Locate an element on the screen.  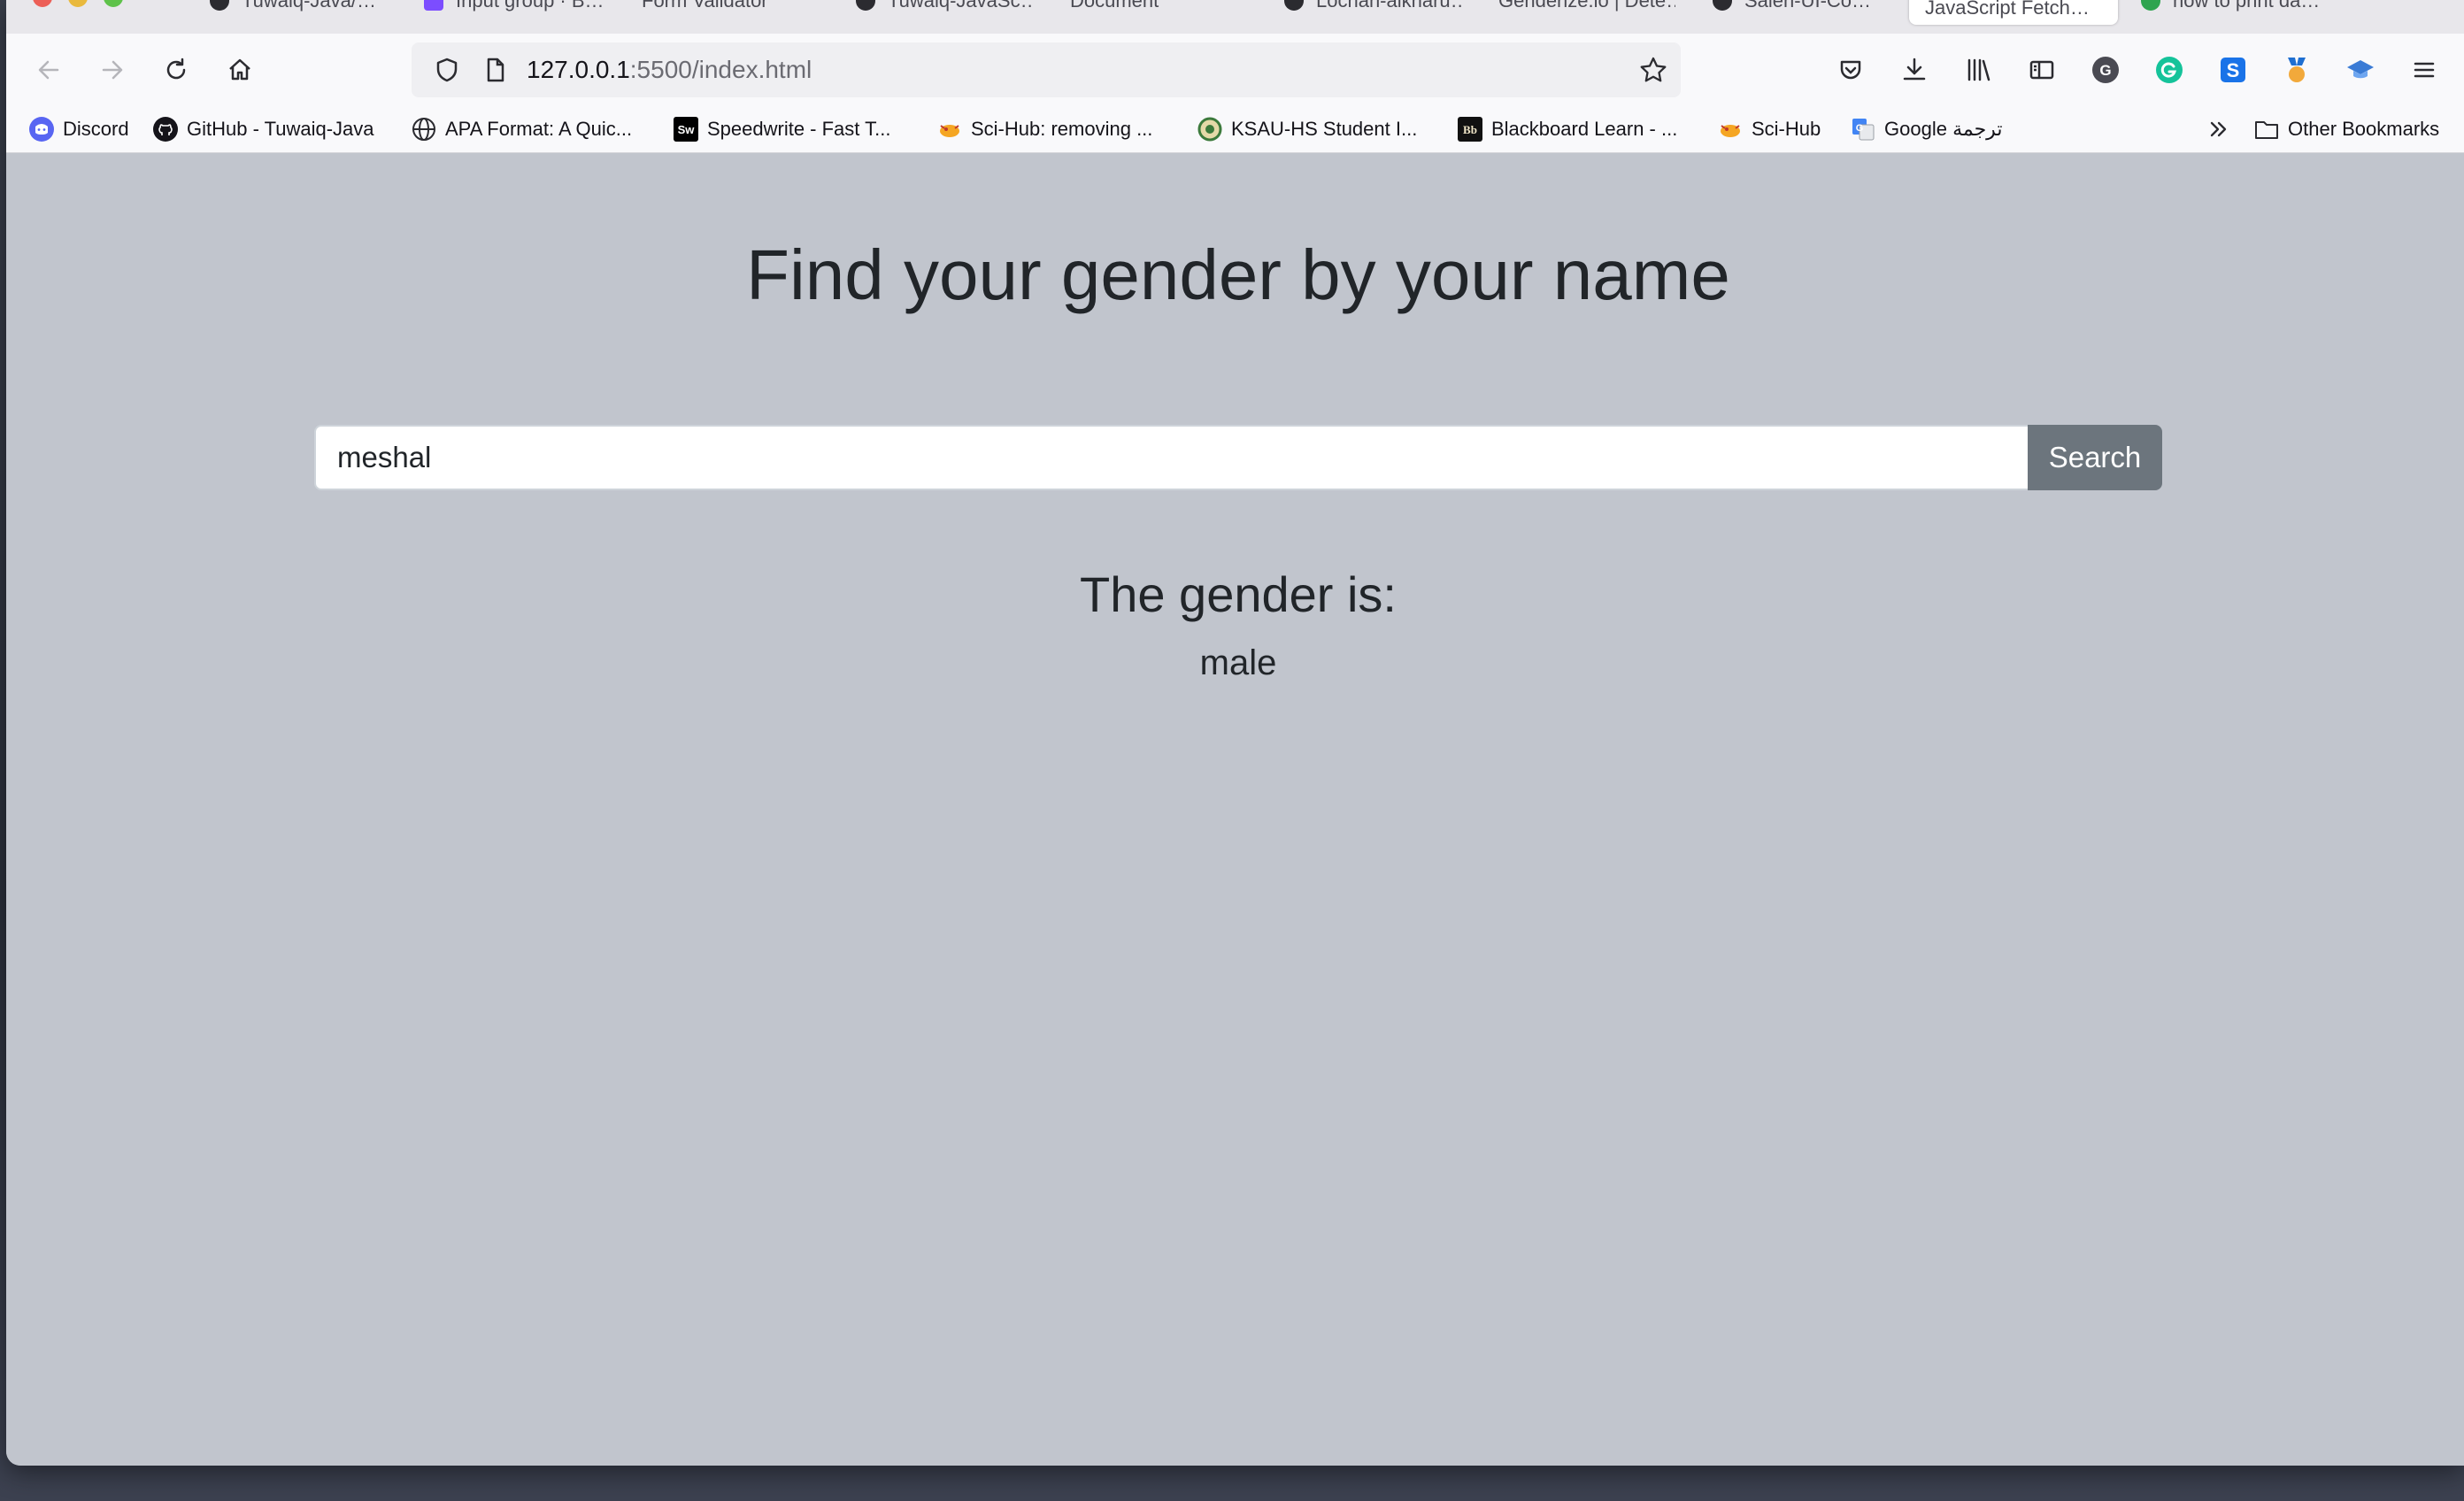
bookmark-github-tuwaiq: GitHub - Tuwaiq-Java is located at coordinates (263, 129).